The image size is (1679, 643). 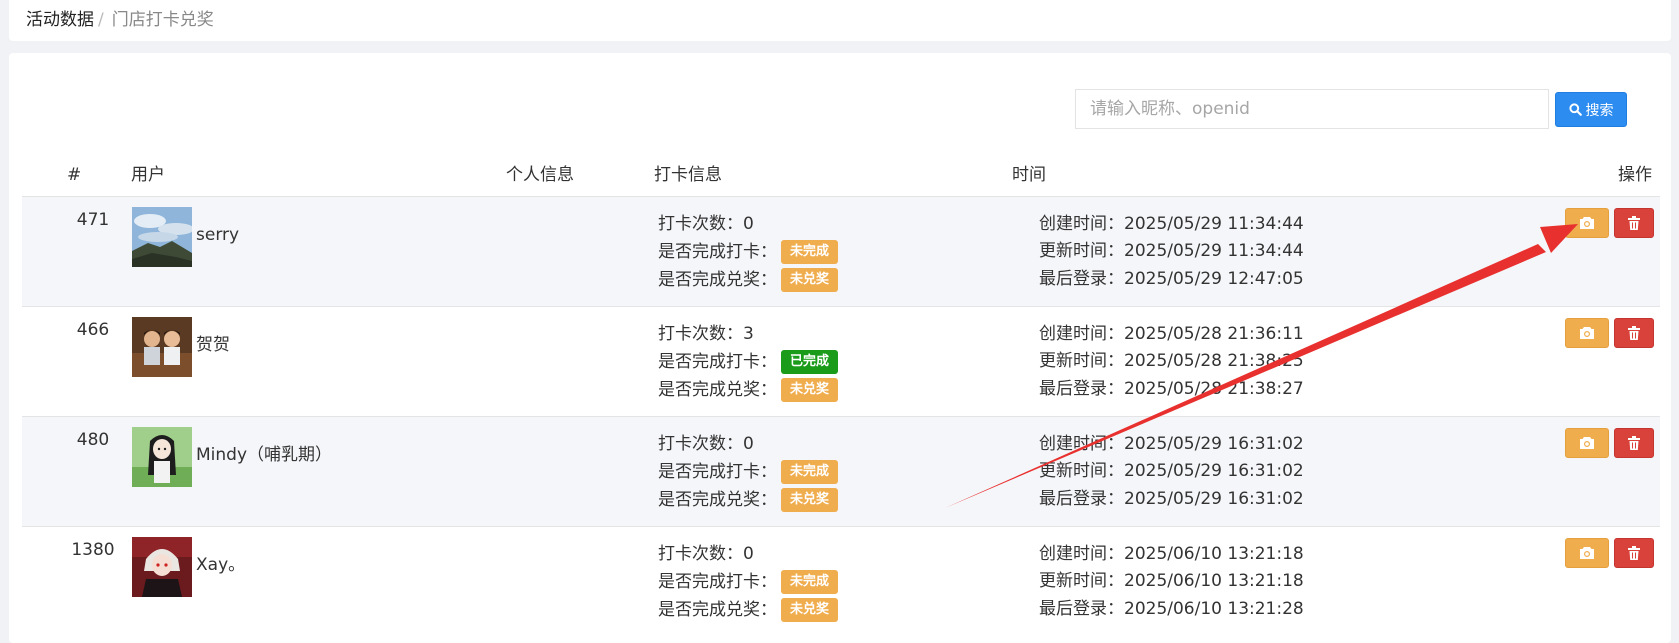 I want to click on user-nickname: serry, so click(x=218, y=235).